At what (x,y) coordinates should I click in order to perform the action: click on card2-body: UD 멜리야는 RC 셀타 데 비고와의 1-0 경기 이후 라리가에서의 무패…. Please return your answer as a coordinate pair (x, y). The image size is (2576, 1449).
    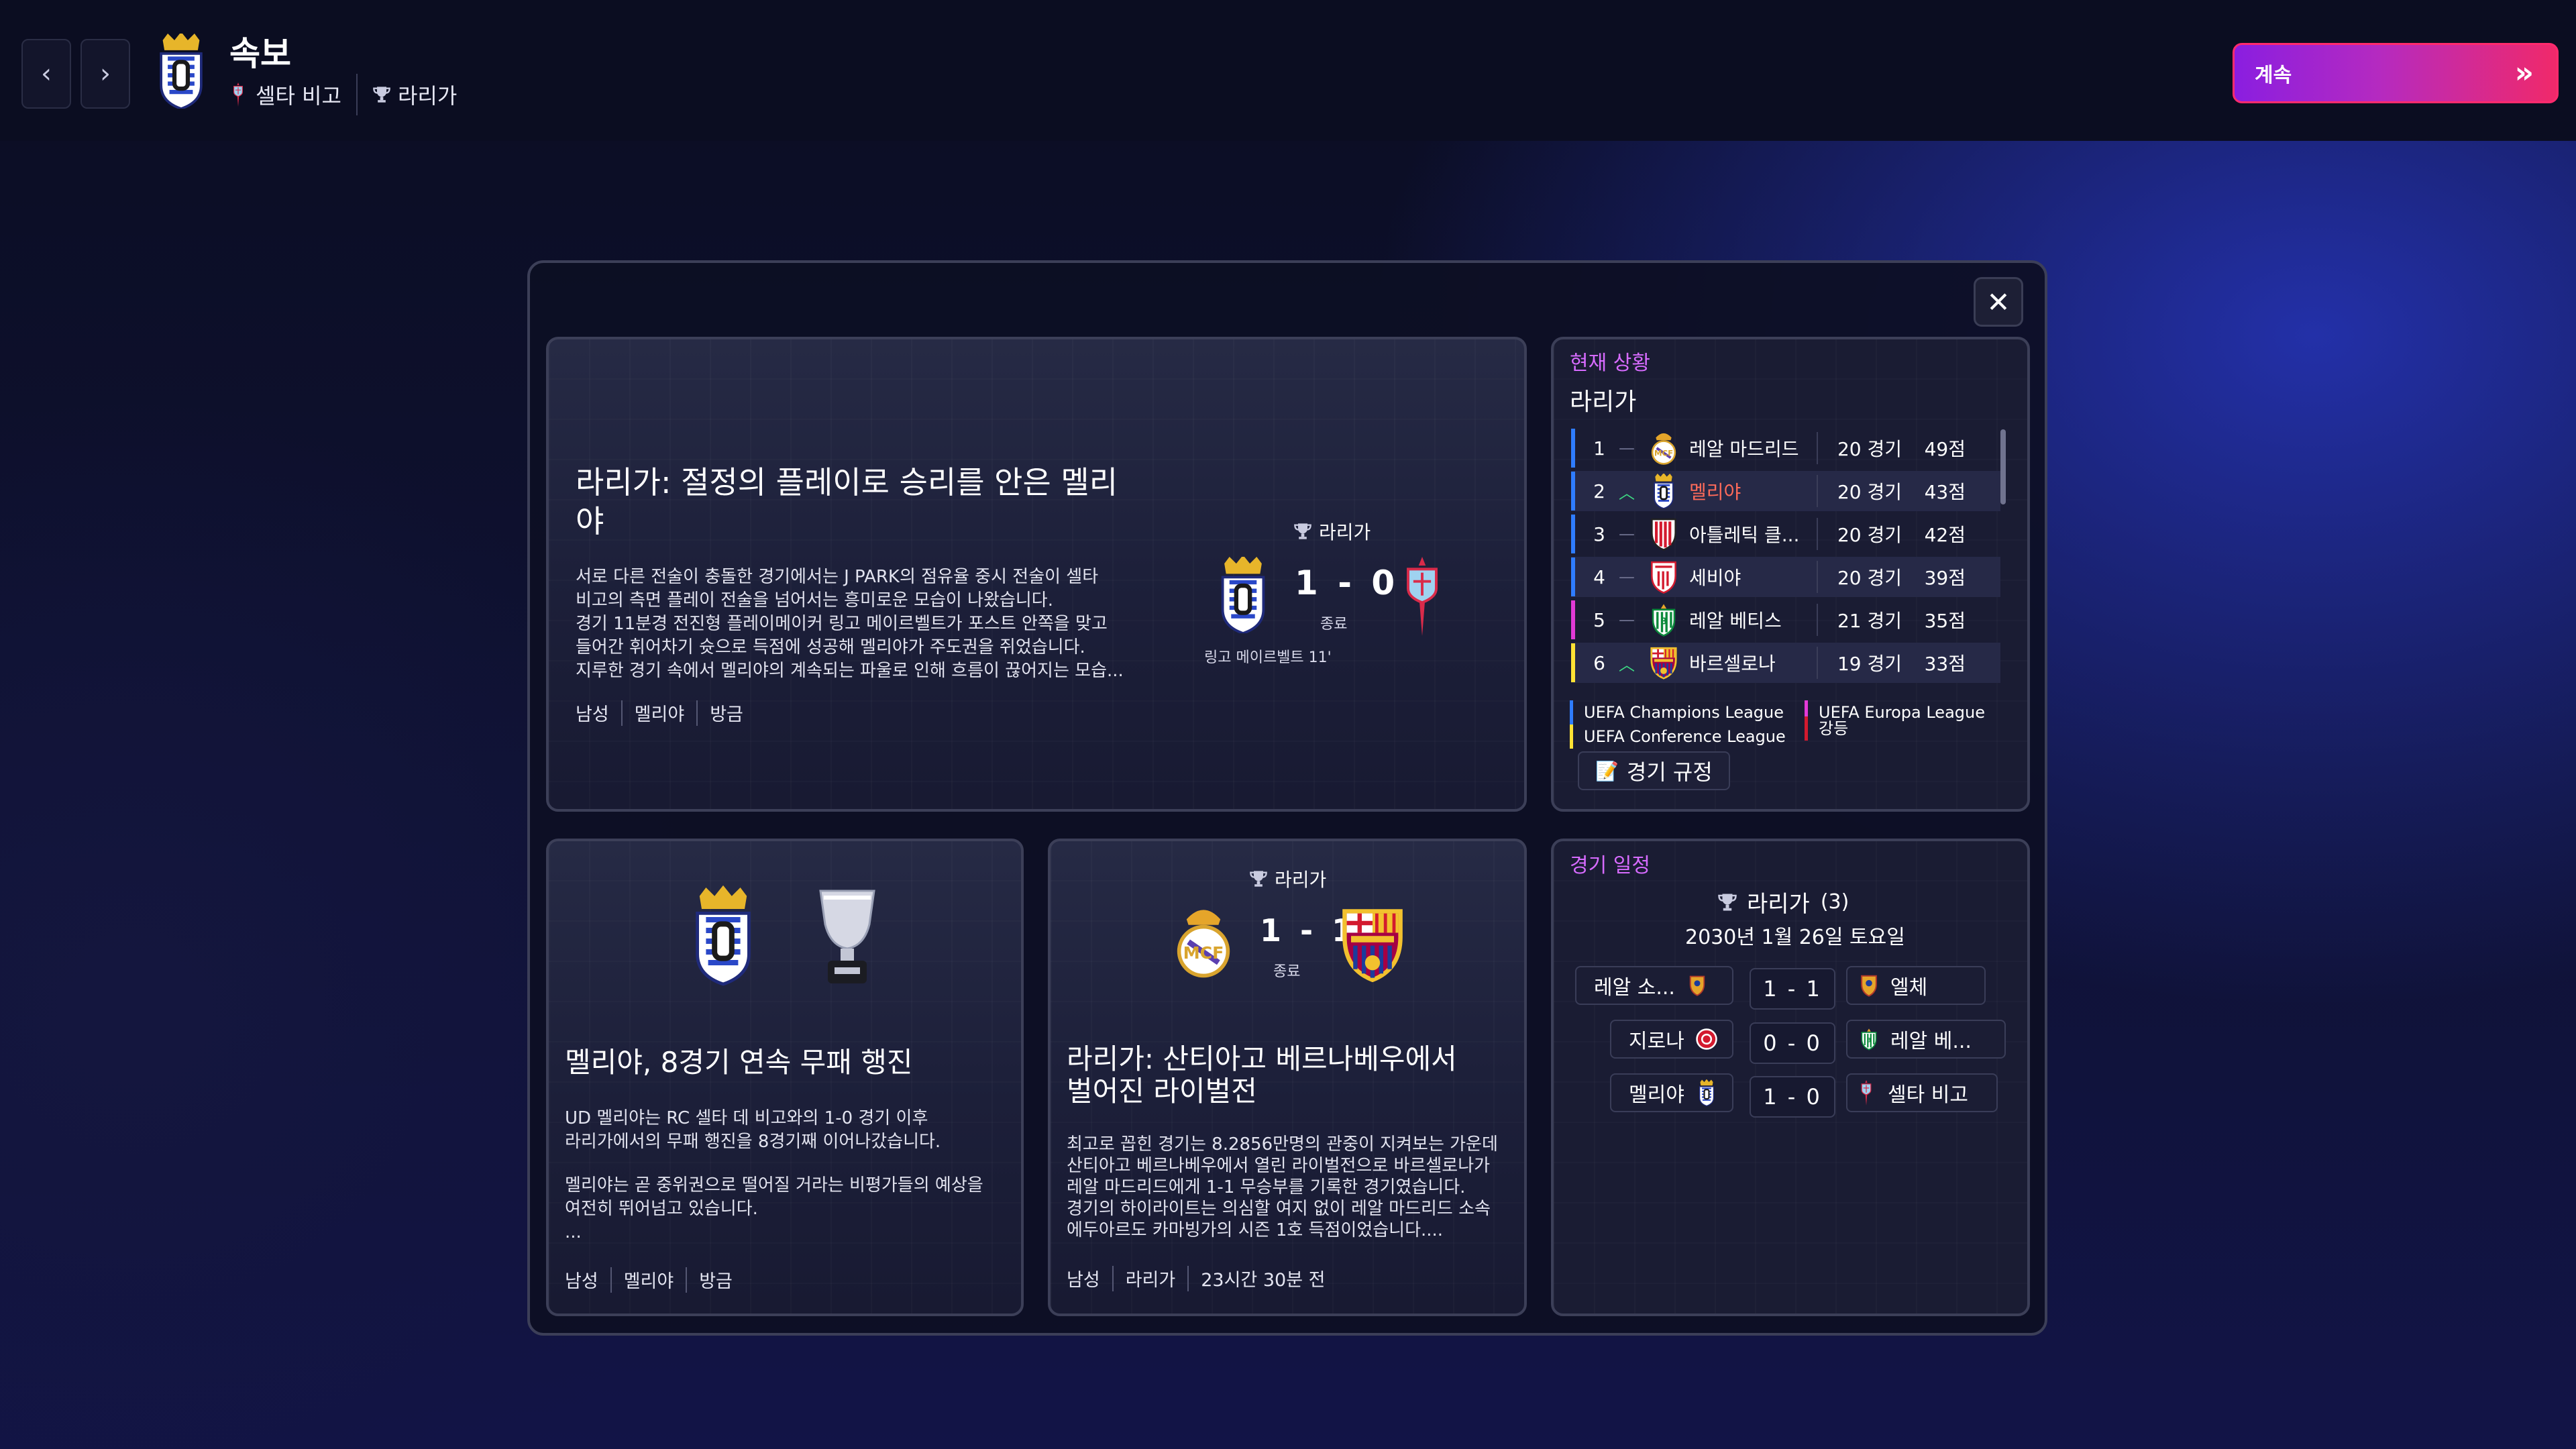
    Looking at the image, I should click on (774, 1175).